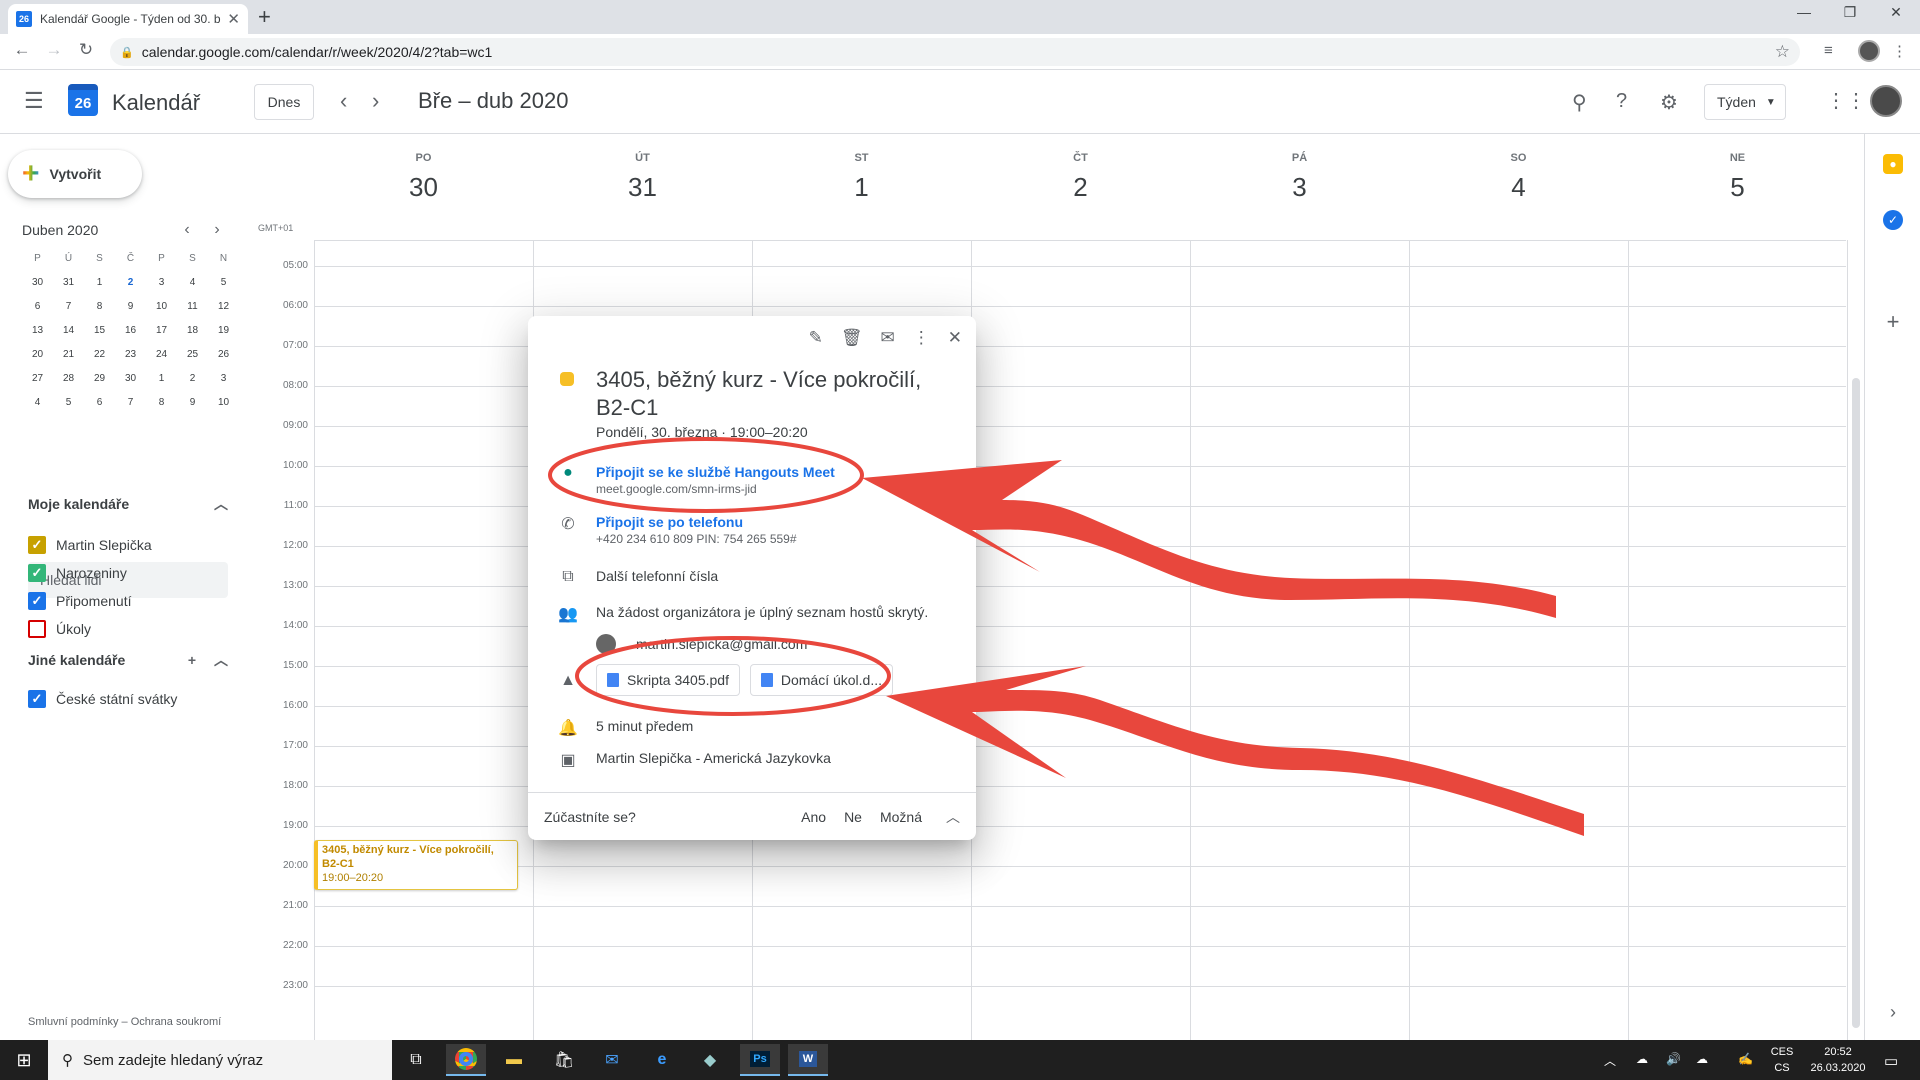  I want to click on day-column-header: PÁ 3, so click(1299, 177).